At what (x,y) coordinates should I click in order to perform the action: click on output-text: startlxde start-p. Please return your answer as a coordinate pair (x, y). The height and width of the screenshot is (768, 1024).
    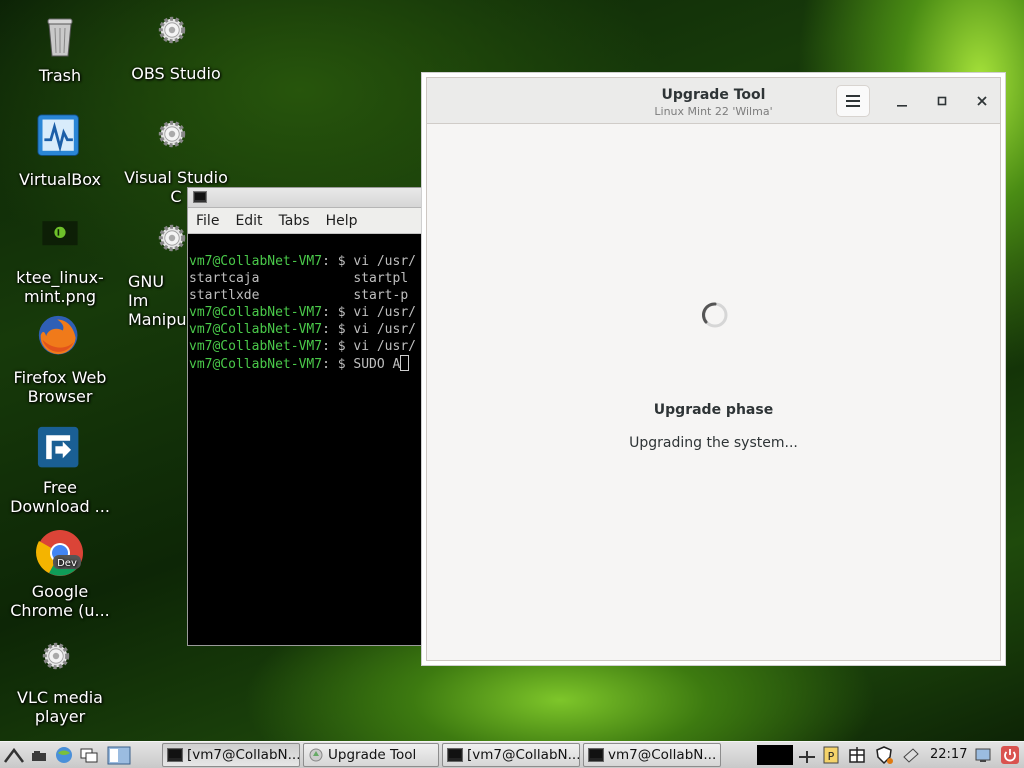
    Looking at the image, I should click on (299, 295).